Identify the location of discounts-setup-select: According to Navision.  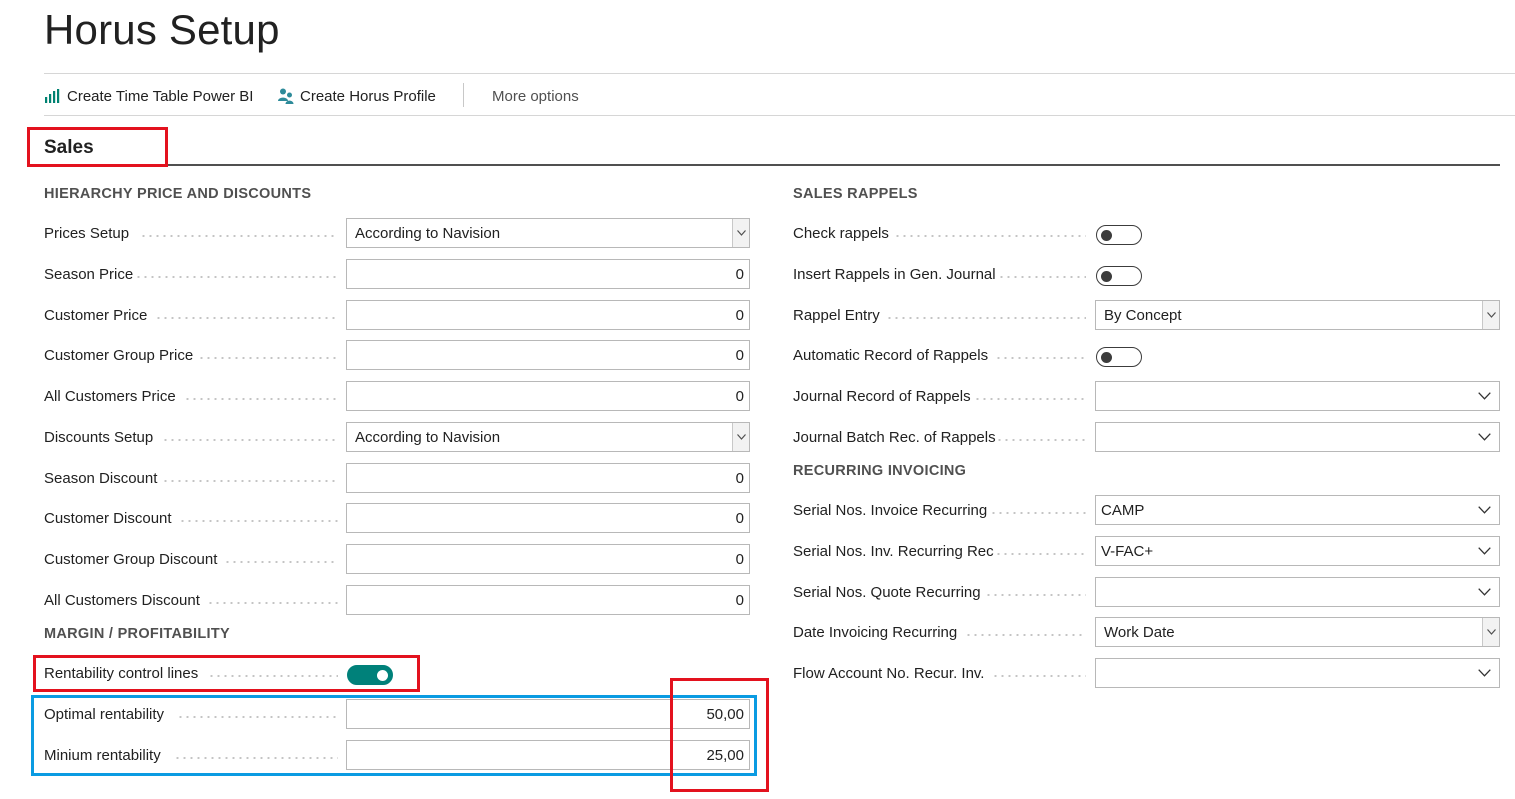
(548, 437).